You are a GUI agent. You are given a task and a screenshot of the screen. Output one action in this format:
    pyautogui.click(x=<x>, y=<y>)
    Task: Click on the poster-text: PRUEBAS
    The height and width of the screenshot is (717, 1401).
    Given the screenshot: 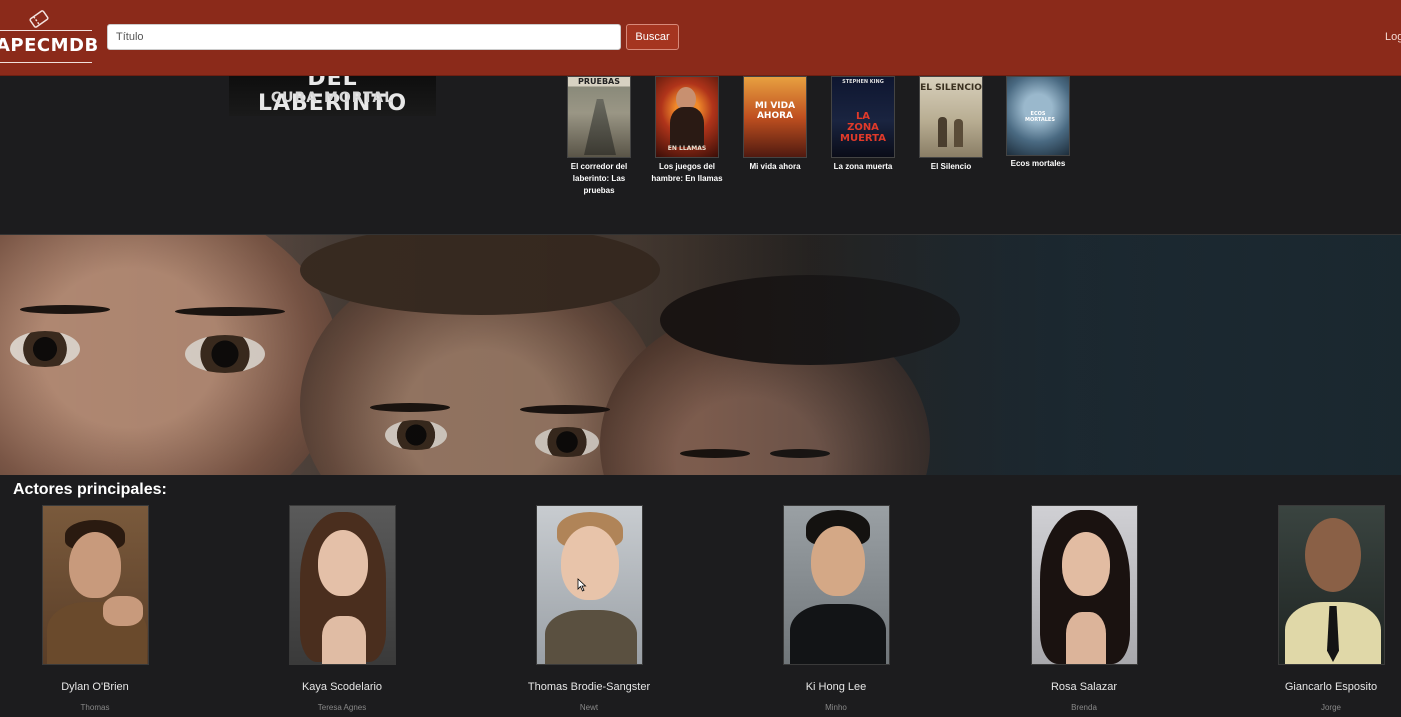 What is the action you would take?
    pyautogui.click(x=599, y=81)
    